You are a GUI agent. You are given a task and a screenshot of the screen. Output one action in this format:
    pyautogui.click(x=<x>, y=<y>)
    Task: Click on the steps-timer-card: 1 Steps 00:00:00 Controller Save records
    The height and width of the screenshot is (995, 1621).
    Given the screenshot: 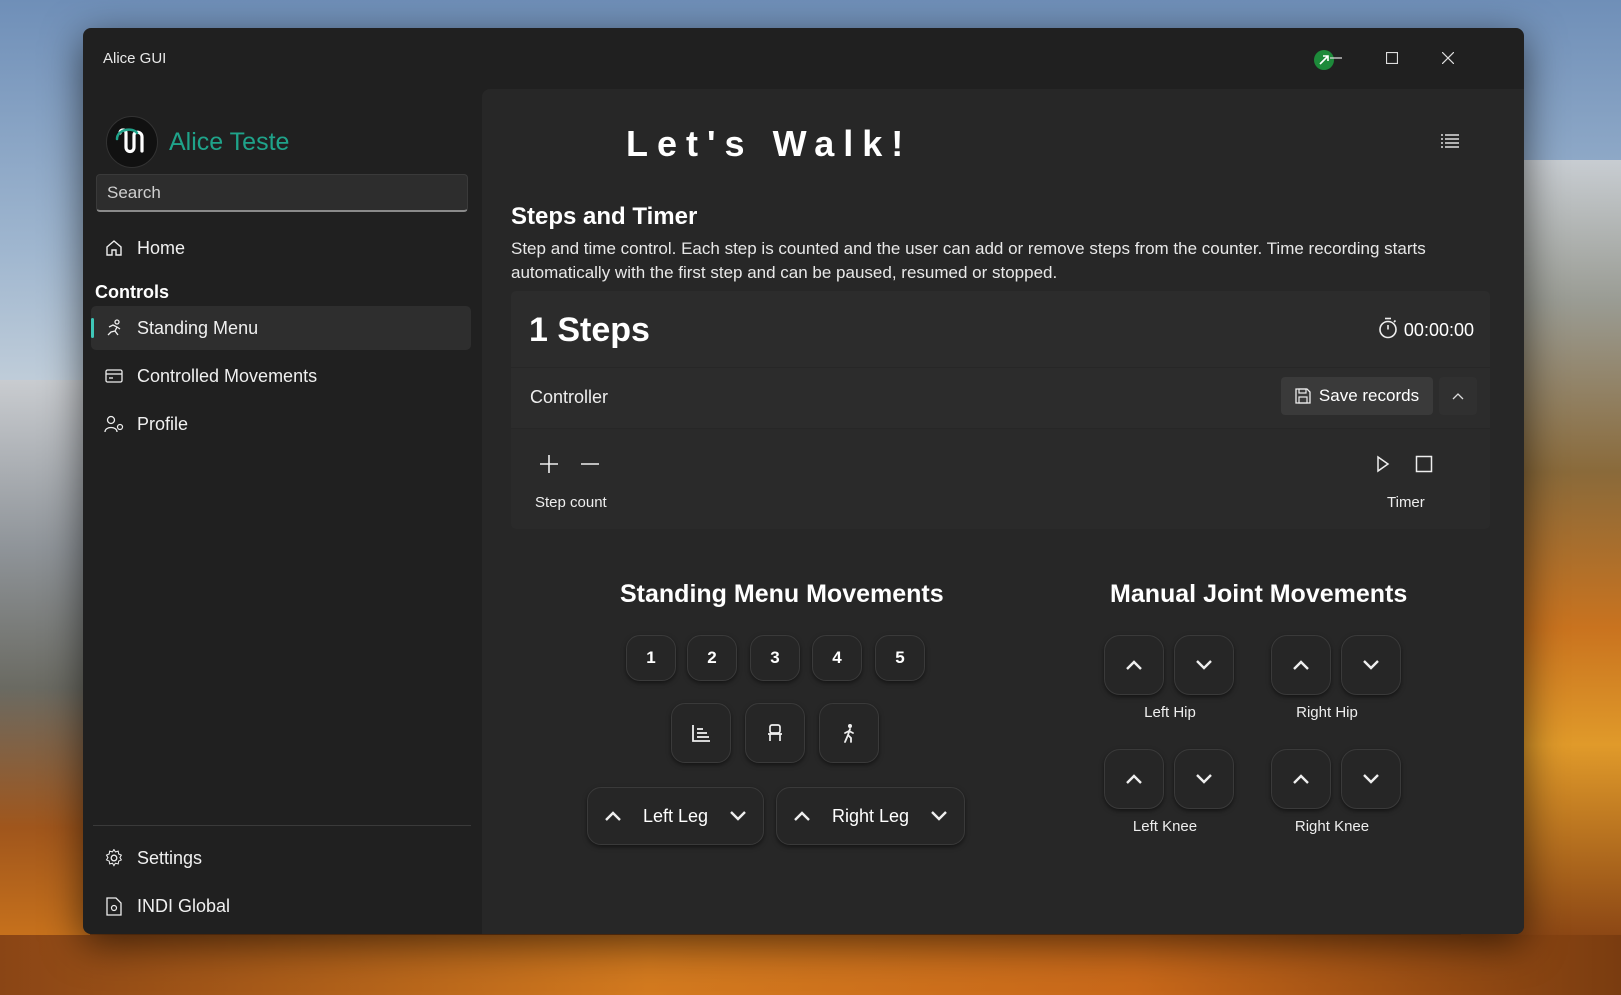 What is the action you would take?
    pyautogui.click(x=1000, y=410)
    